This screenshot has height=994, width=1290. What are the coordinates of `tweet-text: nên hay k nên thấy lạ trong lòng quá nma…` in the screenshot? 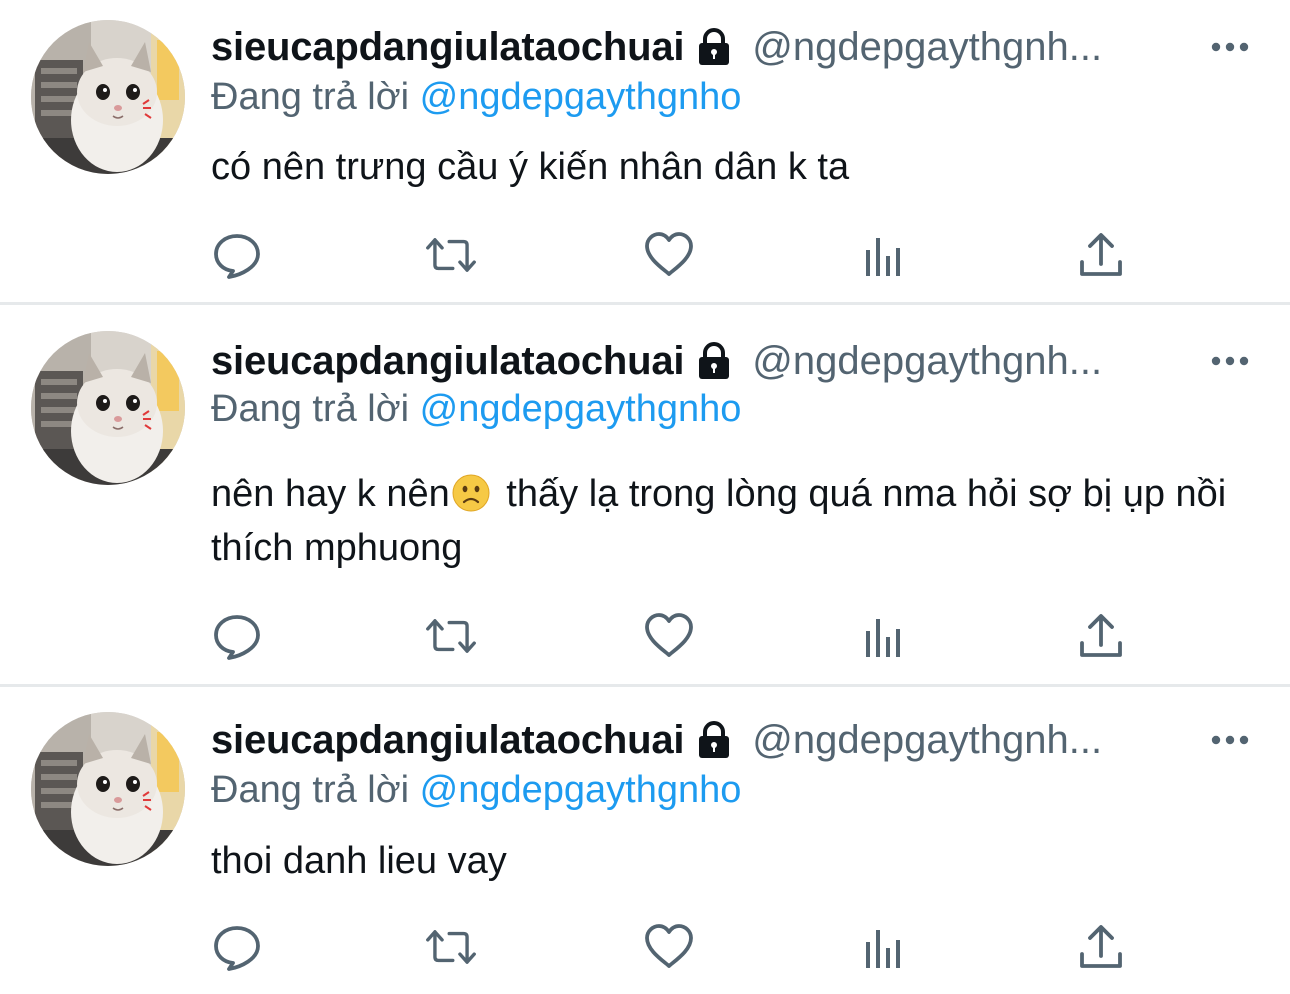 It's located at (726, 521).